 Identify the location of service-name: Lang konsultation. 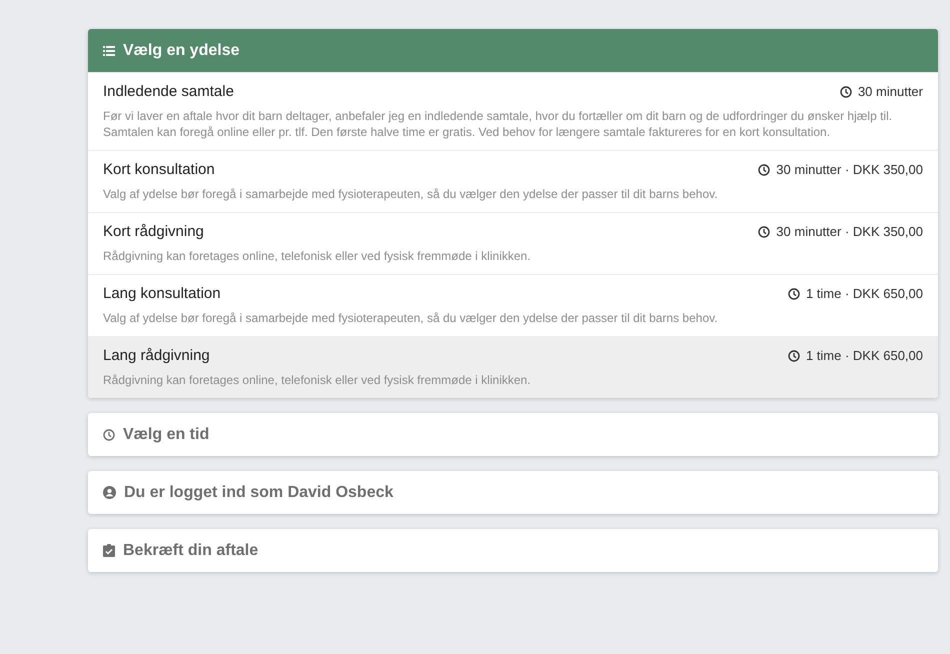
(162, 293).